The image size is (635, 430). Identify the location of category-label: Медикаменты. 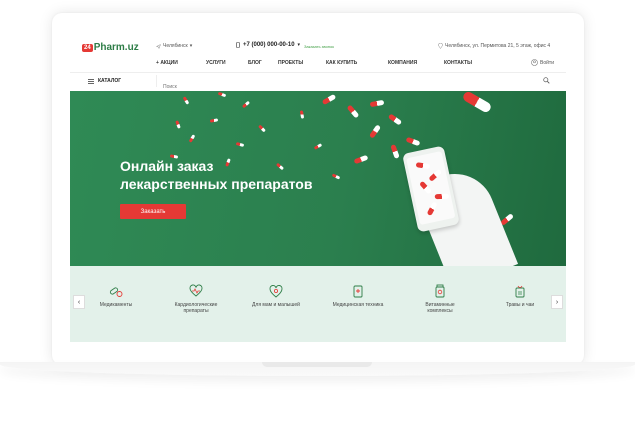
(116, 305).